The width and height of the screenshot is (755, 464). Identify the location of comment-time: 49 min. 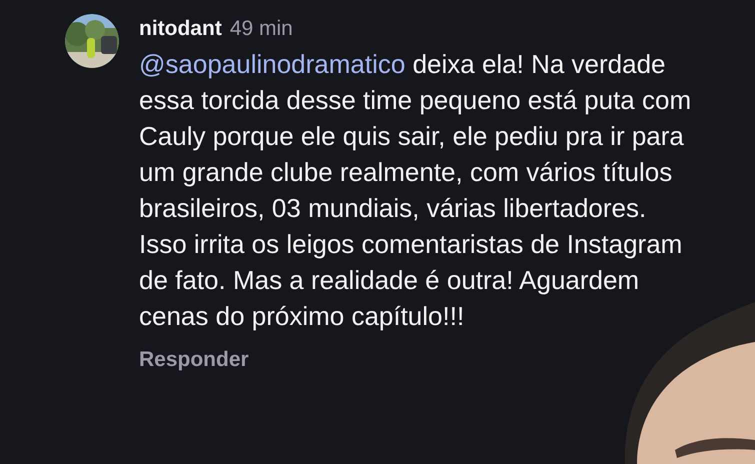
(261, 29).